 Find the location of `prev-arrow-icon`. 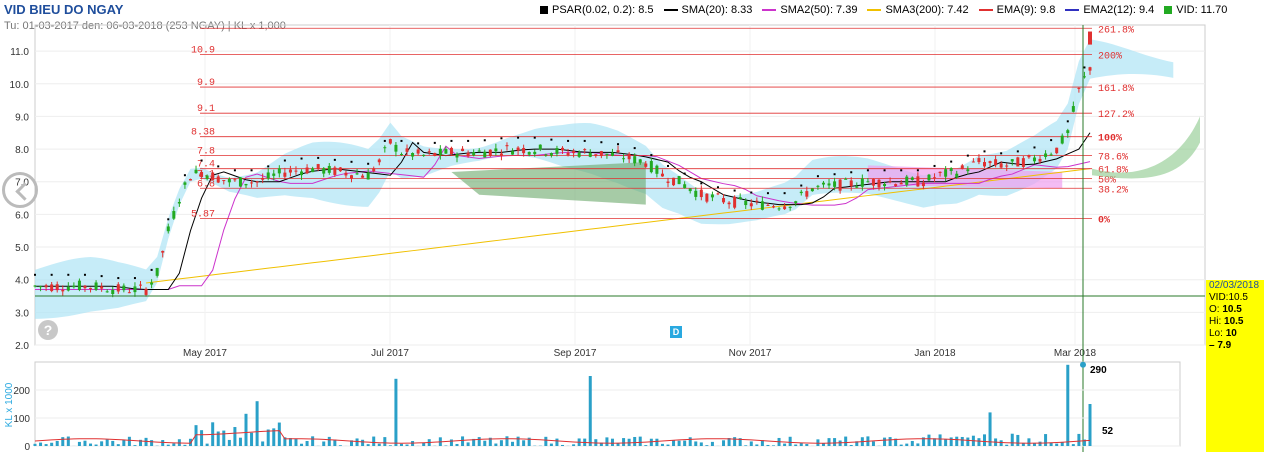

prev-arrow-icon is located at coordinates (20, 190).